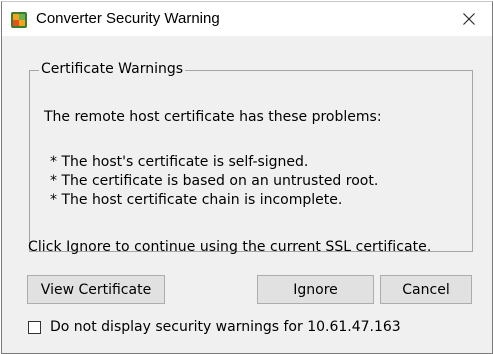 Image resolution: width=493 pixels, height=354 pixels. Describe the element at coordinates (128, 18) in the screenshot. I see `window-title: Converter Security Warning` at that location.